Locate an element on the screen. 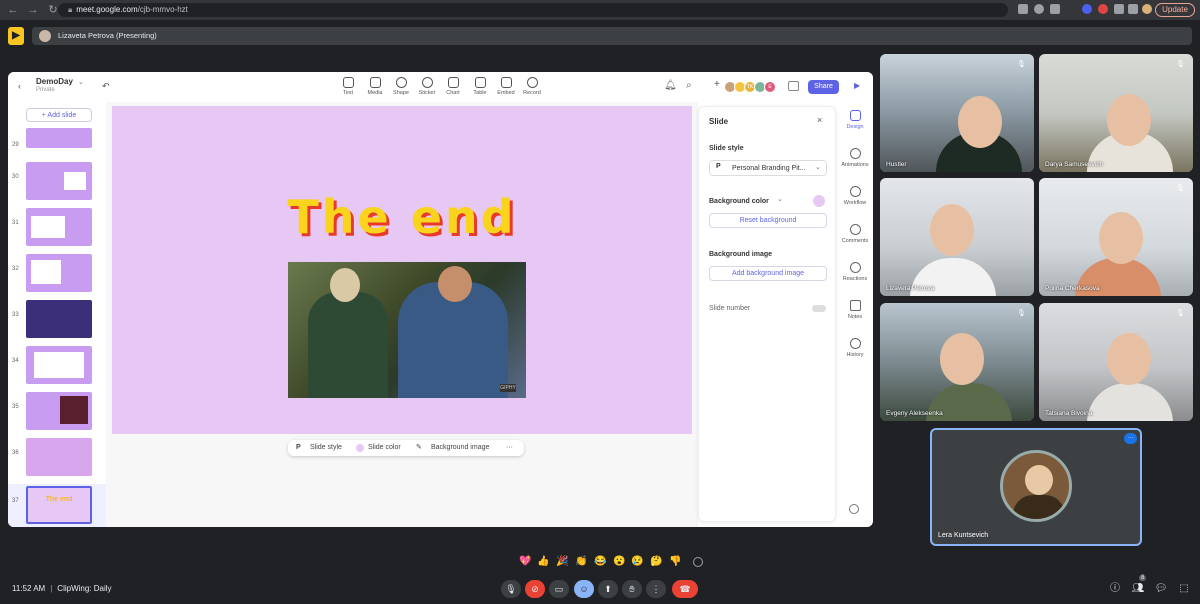 The width and height of the screenshot is (1200, 604). thumbnail-30: 30 is located at coordinates (57, 182).